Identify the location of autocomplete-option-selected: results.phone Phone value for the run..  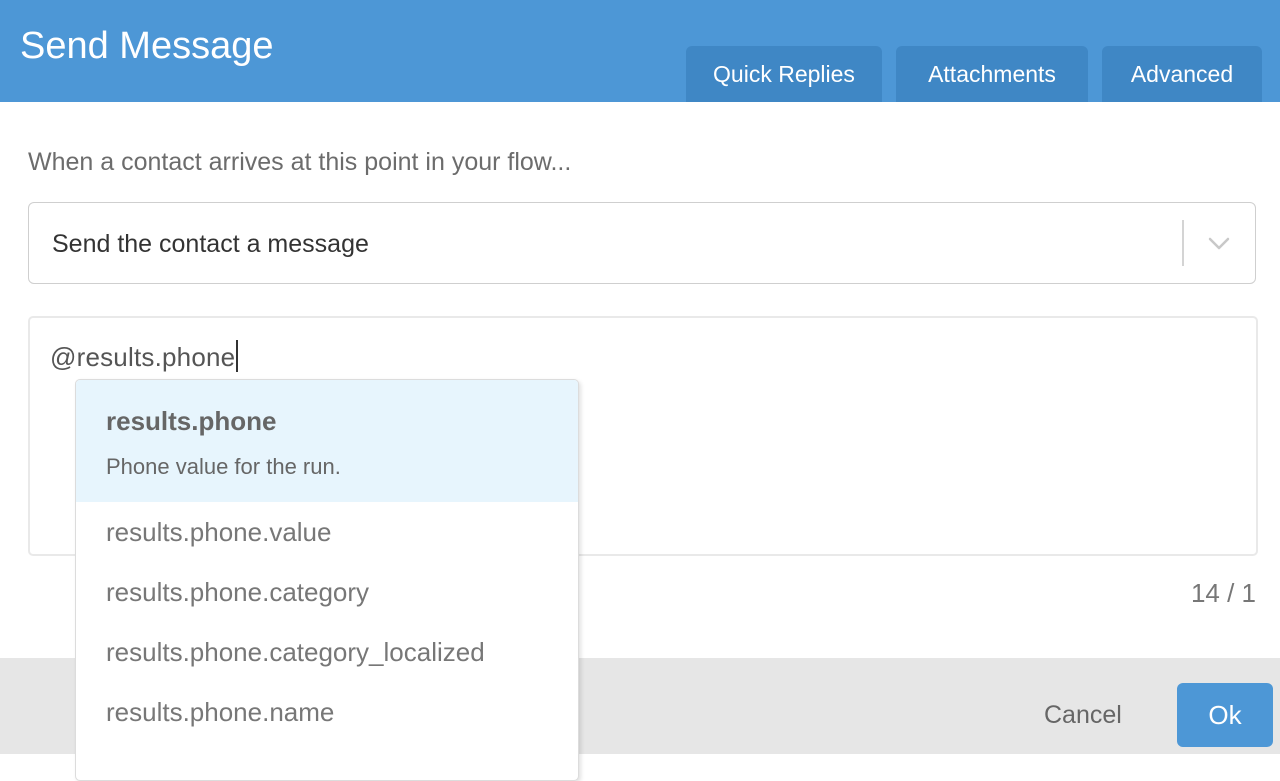
(327, 441).